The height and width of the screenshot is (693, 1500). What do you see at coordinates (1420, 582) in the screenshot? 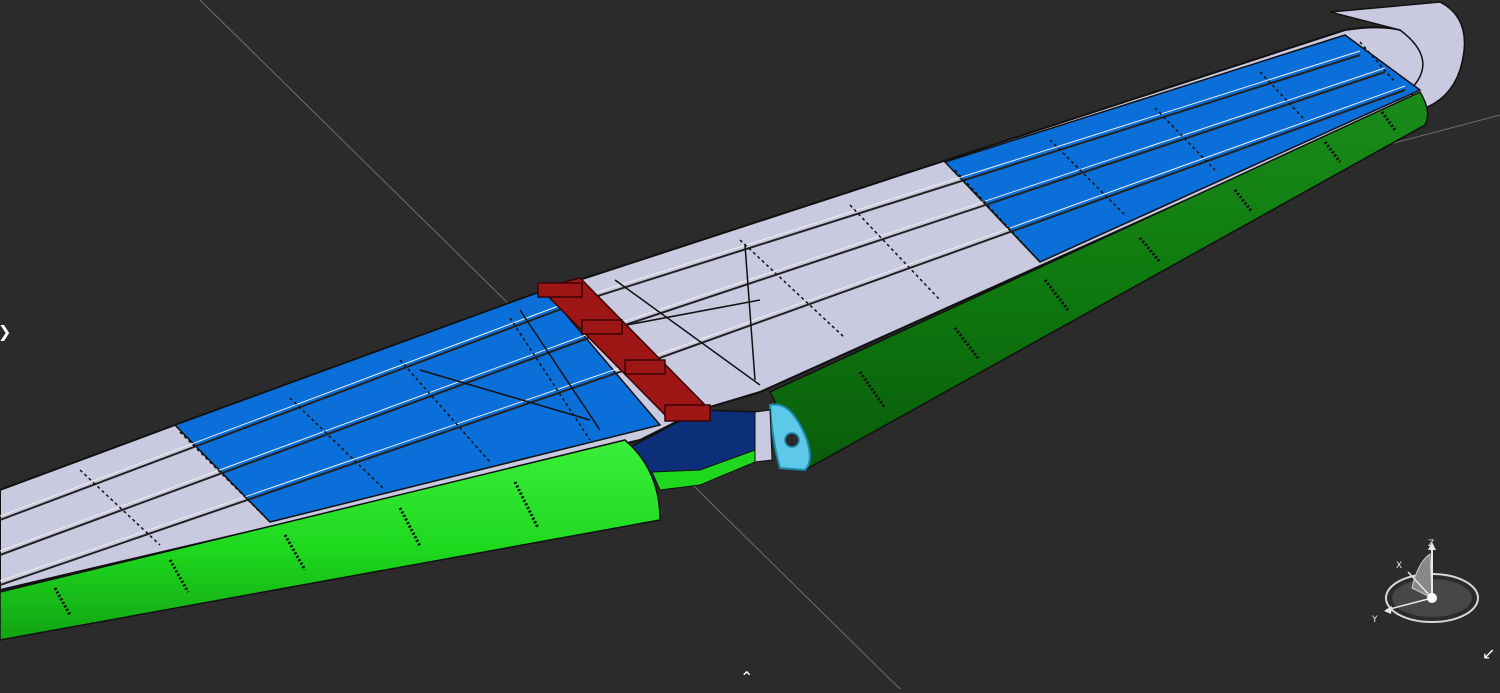
I see `orientation-triad: Z X Y` at bounding box center [1420, 582].